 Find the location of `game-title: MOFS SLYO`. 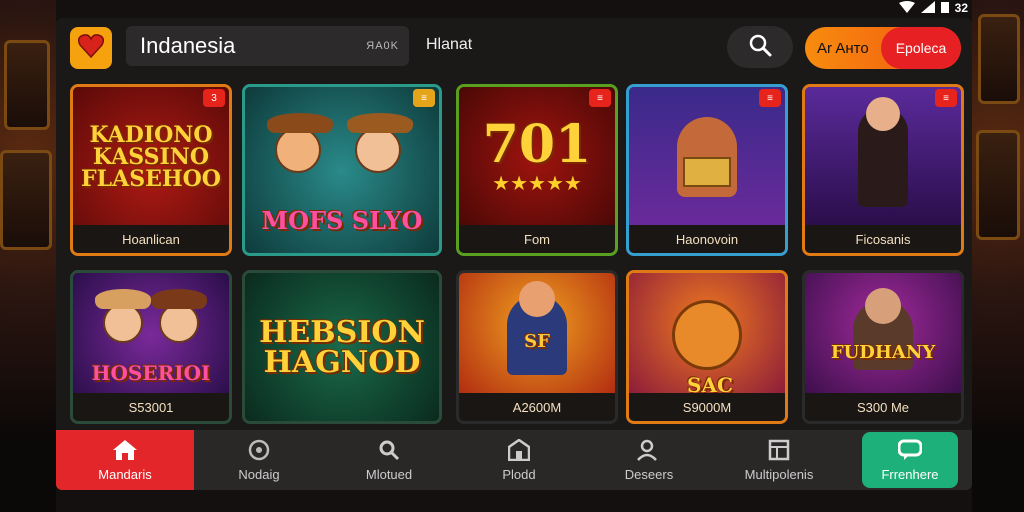

game-title: MOFS SLYO is located at coordinates (342, 220).